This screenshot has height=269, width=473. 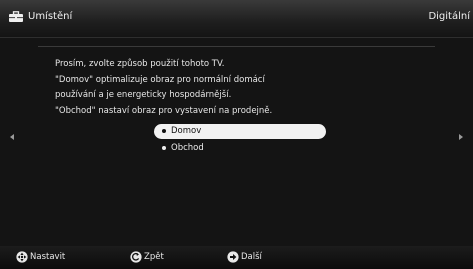 I want to click on next-label: Další, so click(x=251, y=257).